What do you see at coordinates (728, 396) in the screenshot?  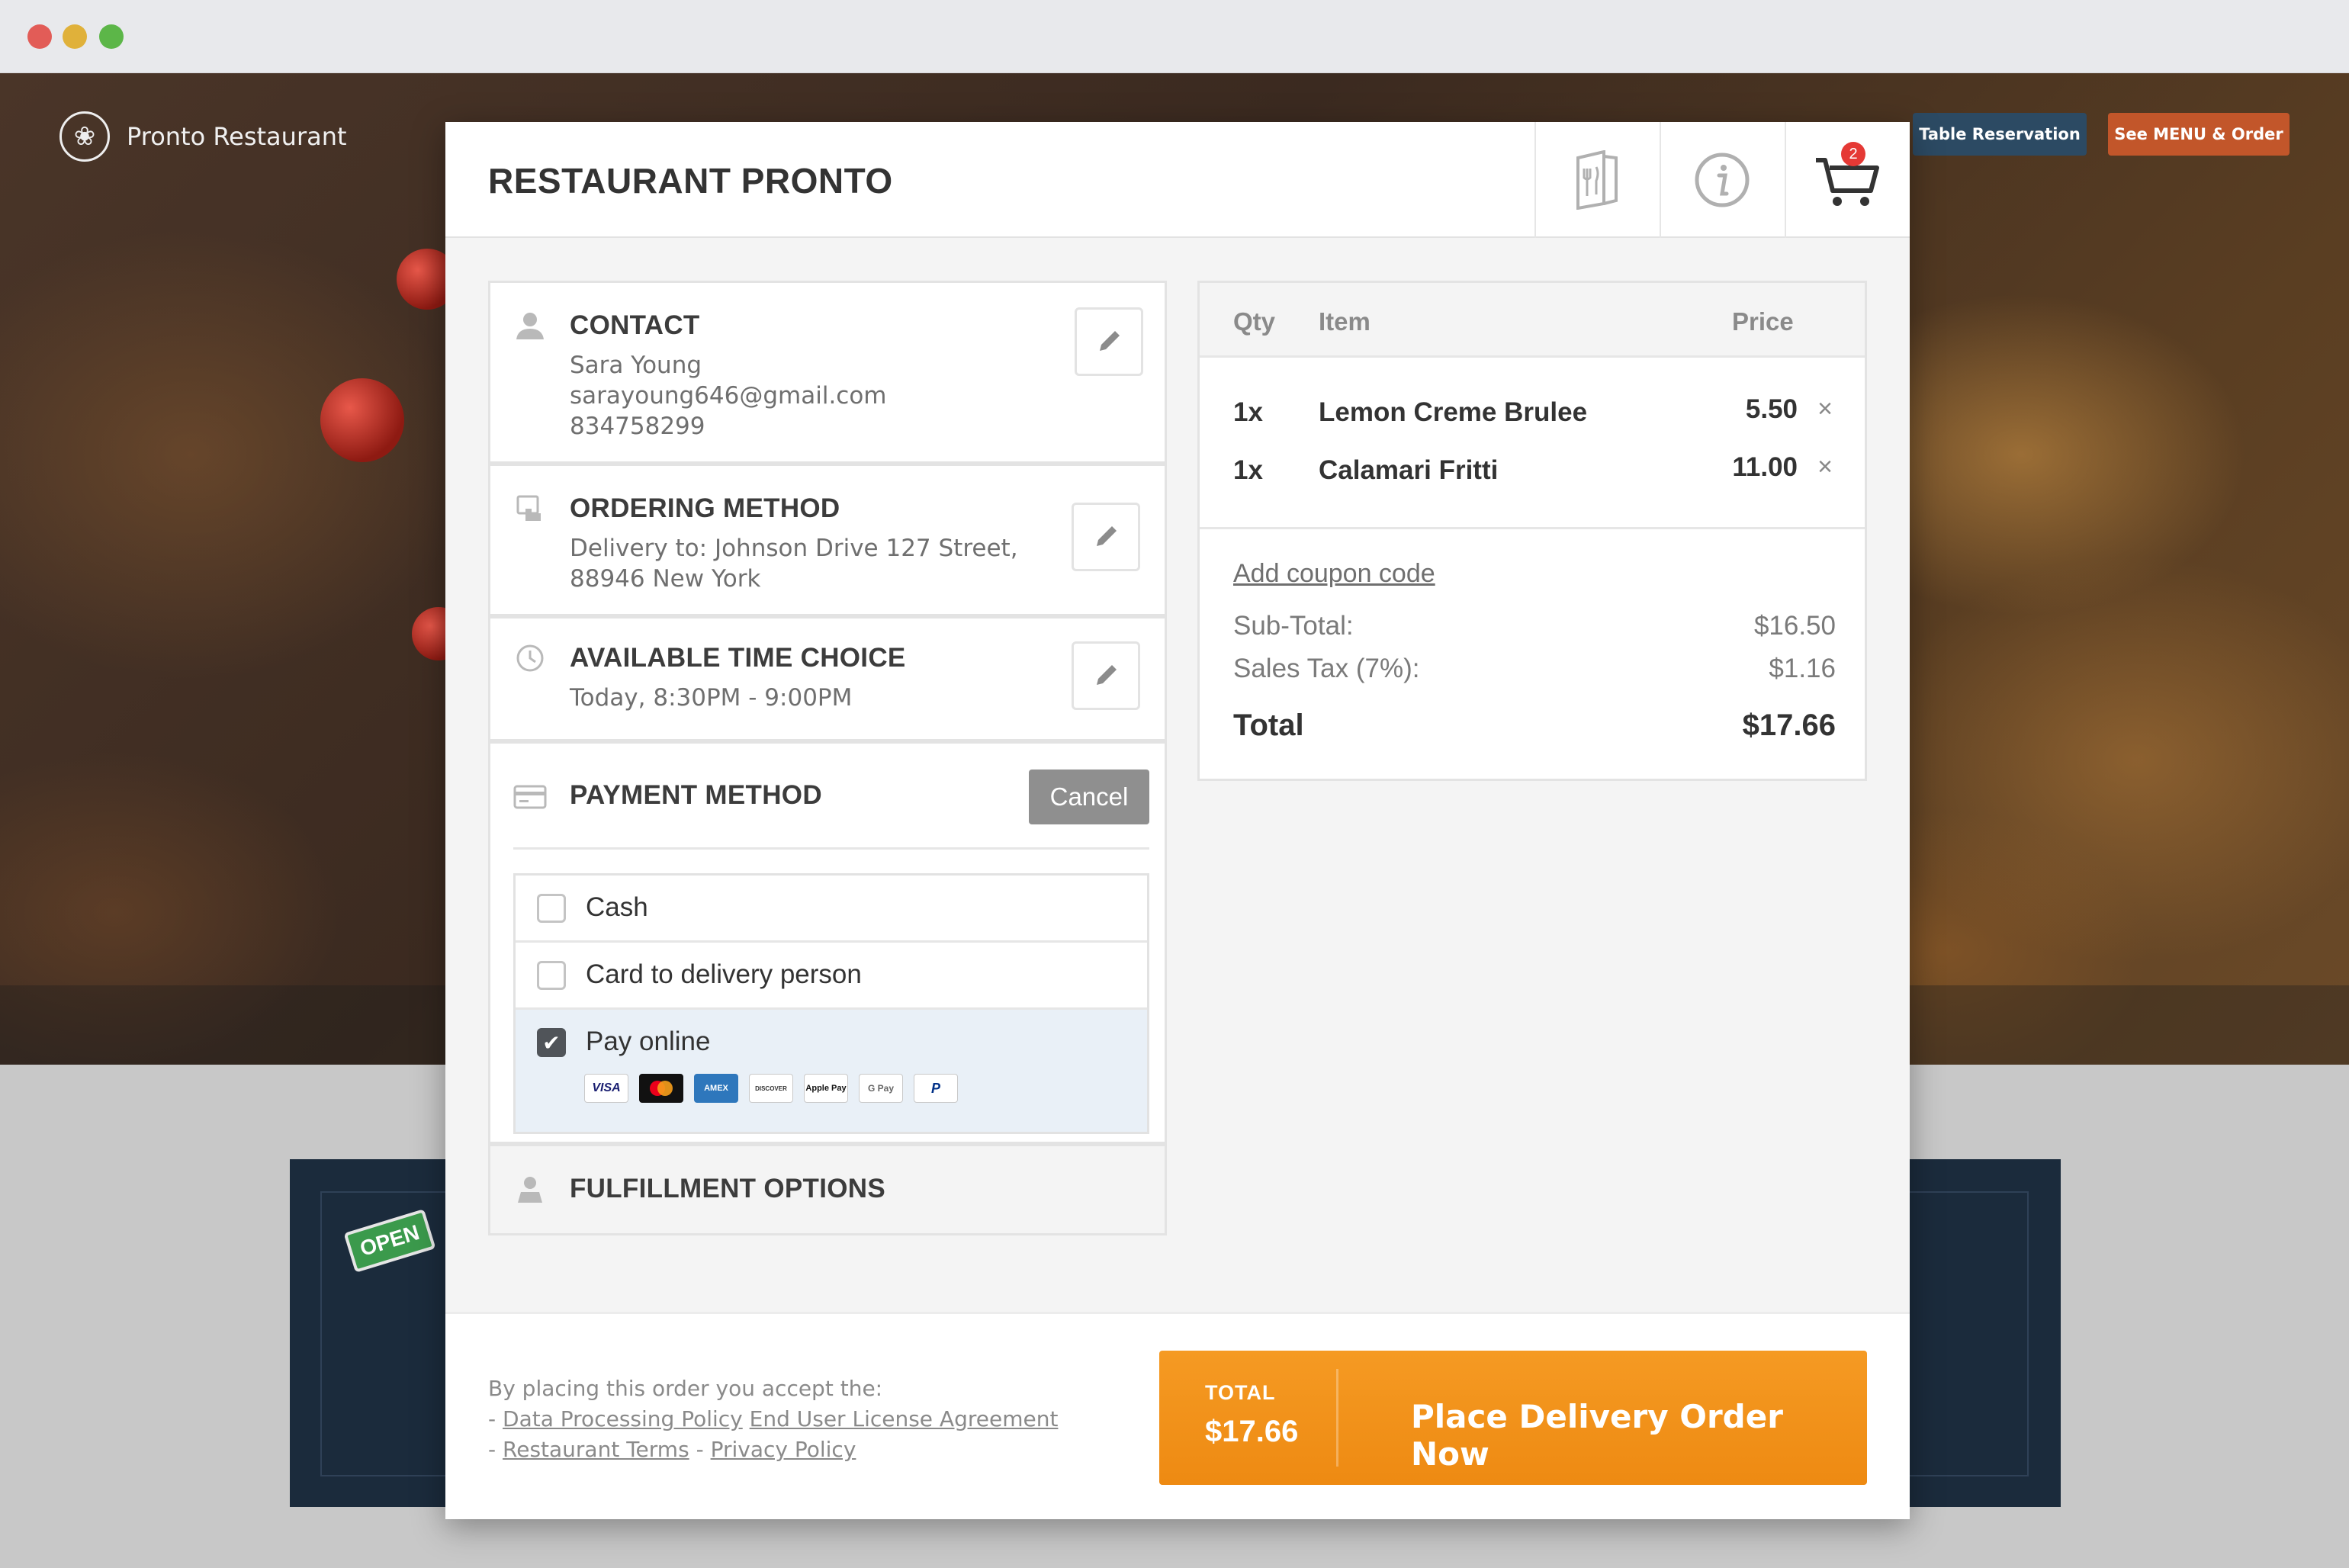 I see `contact-email: sarayoung646@gmail.com` at bounding box center [728, 396].